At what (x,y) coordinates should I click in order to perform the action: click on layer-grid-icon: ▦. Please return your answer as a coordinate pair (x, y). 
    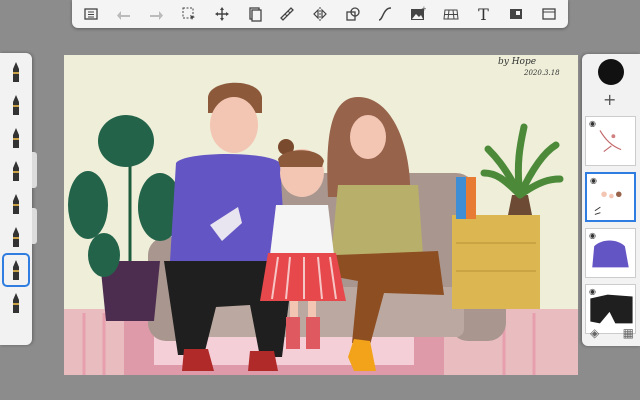
    Looking at the image, I should click on (628, 333).